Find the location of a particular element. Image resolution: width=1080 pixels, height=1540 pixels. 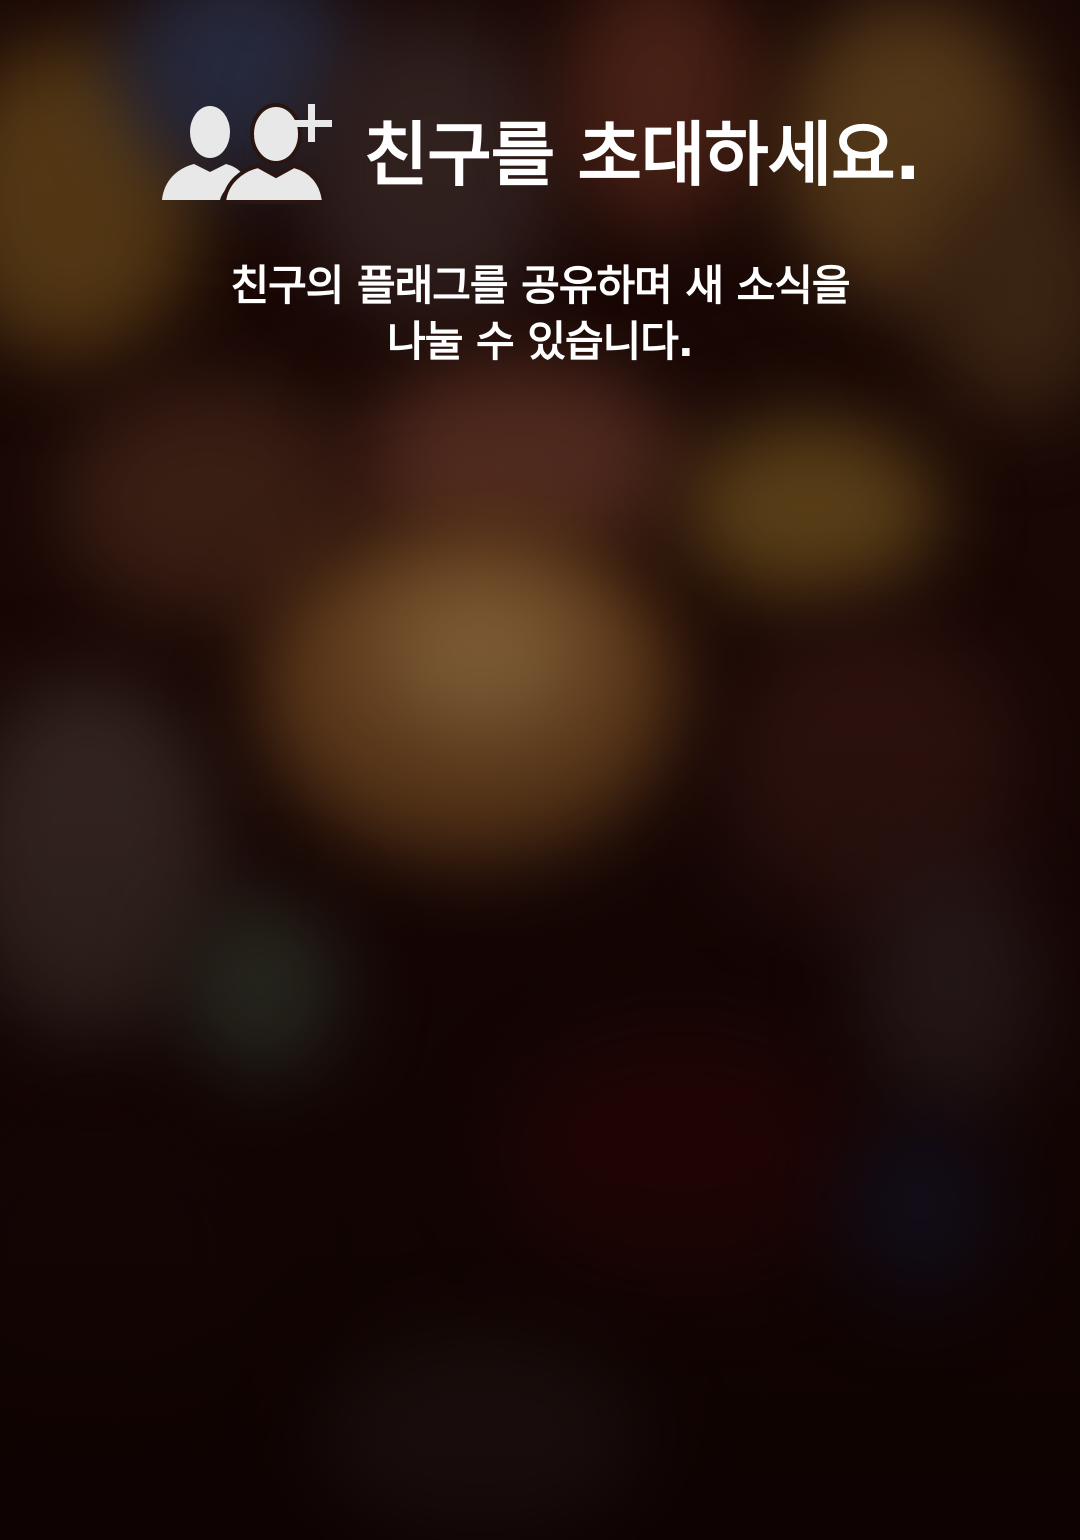

header: 친구를 초대하세요. is located at coordinates (540, 151).